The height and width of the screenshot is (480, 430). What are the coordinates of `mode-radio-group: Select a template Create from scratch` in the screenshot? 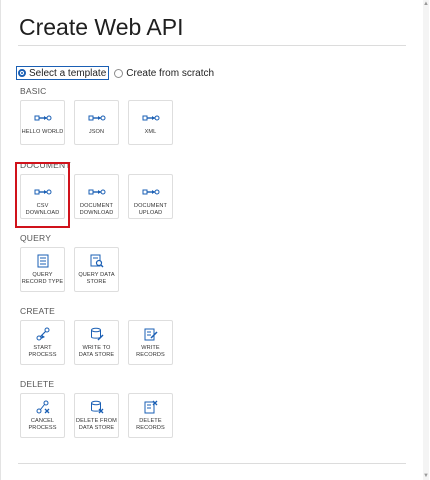 It's located at (114, 73).